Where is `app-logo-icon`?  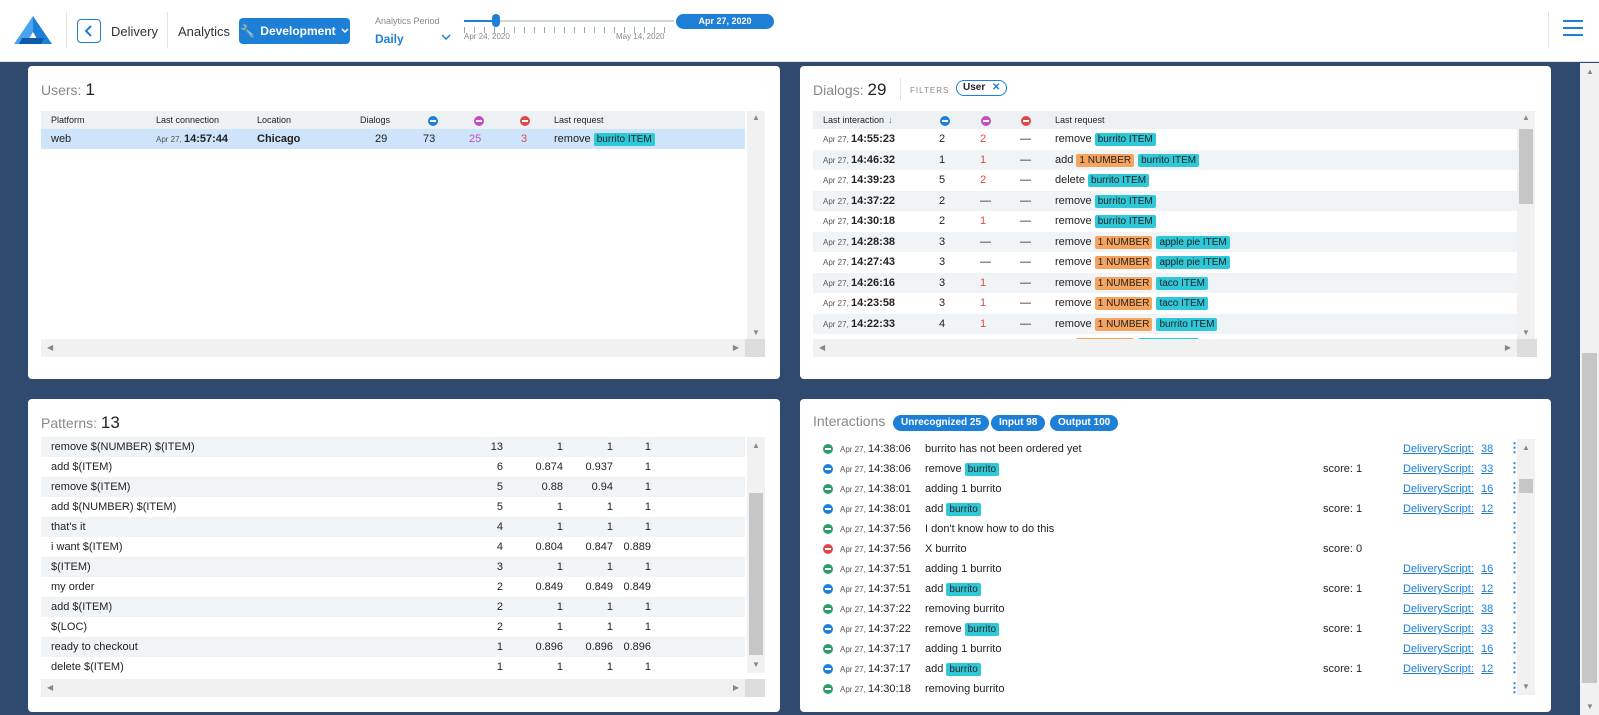 app-logo-icon is located at coordinates (33, 30).